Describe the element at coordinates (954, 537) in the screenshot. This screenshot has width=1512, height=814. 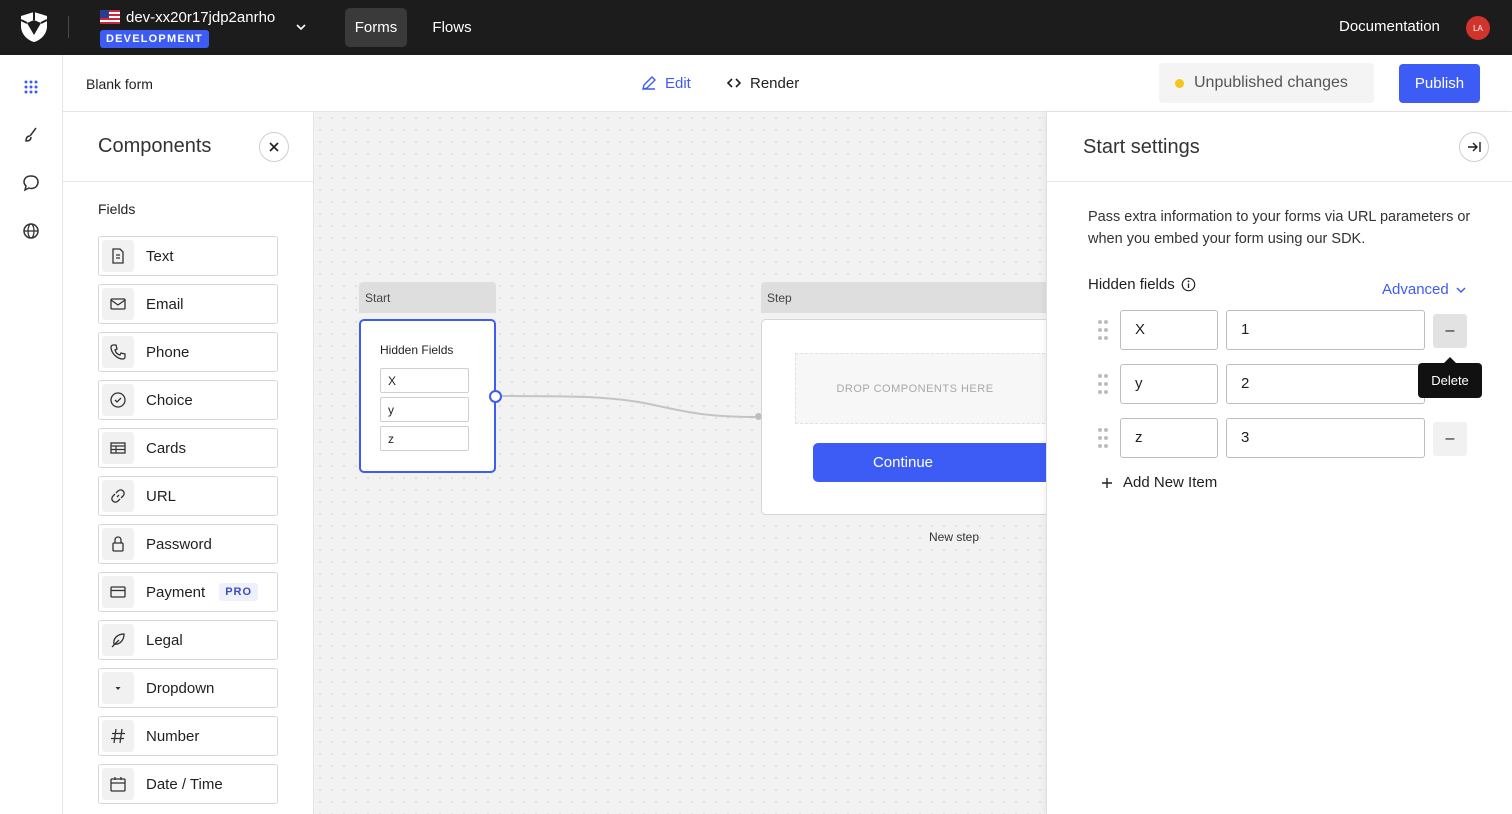
I see `step-caption: New step` at that location.